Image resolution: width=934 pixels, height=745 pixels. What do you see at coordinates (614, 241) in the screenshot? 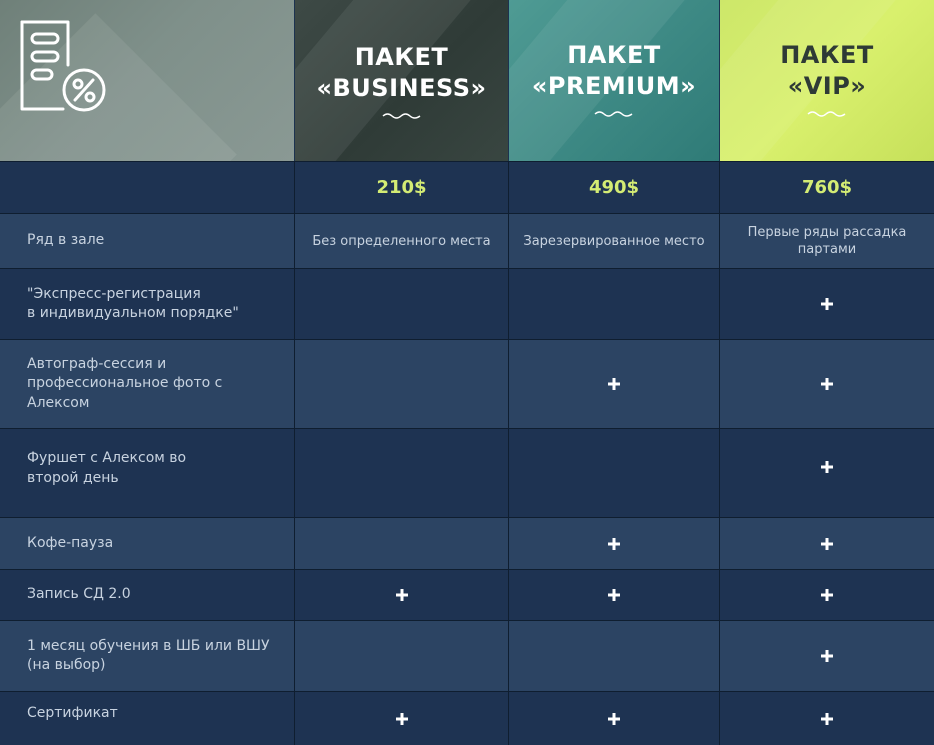
I see `row-value-premium: Зарезервированное место` at bounding box center [614, 241].